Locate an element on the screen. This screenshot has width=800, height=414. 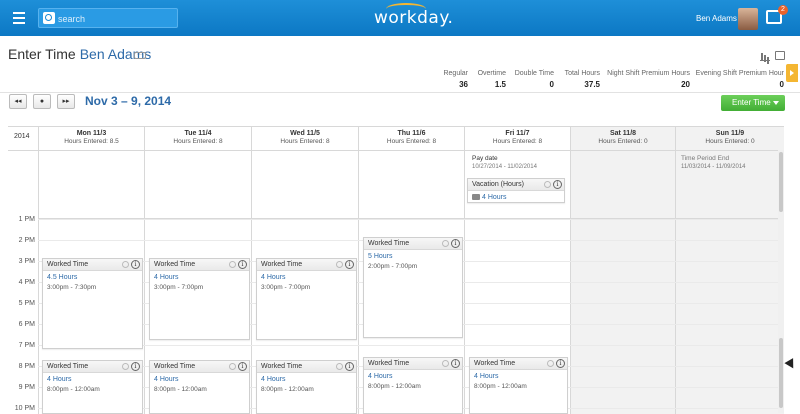
worked-time-event: Worked Time i 5 Hours 2:00pm - 7:00pm is located at coordinates (413, 287).